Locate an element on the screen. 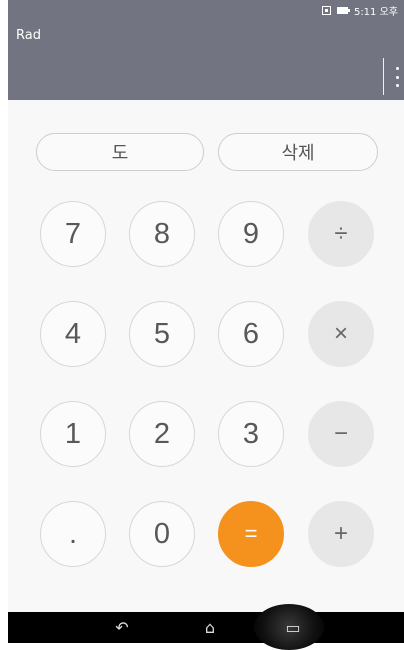  equals-button: = is located at coordinates (251, 534).